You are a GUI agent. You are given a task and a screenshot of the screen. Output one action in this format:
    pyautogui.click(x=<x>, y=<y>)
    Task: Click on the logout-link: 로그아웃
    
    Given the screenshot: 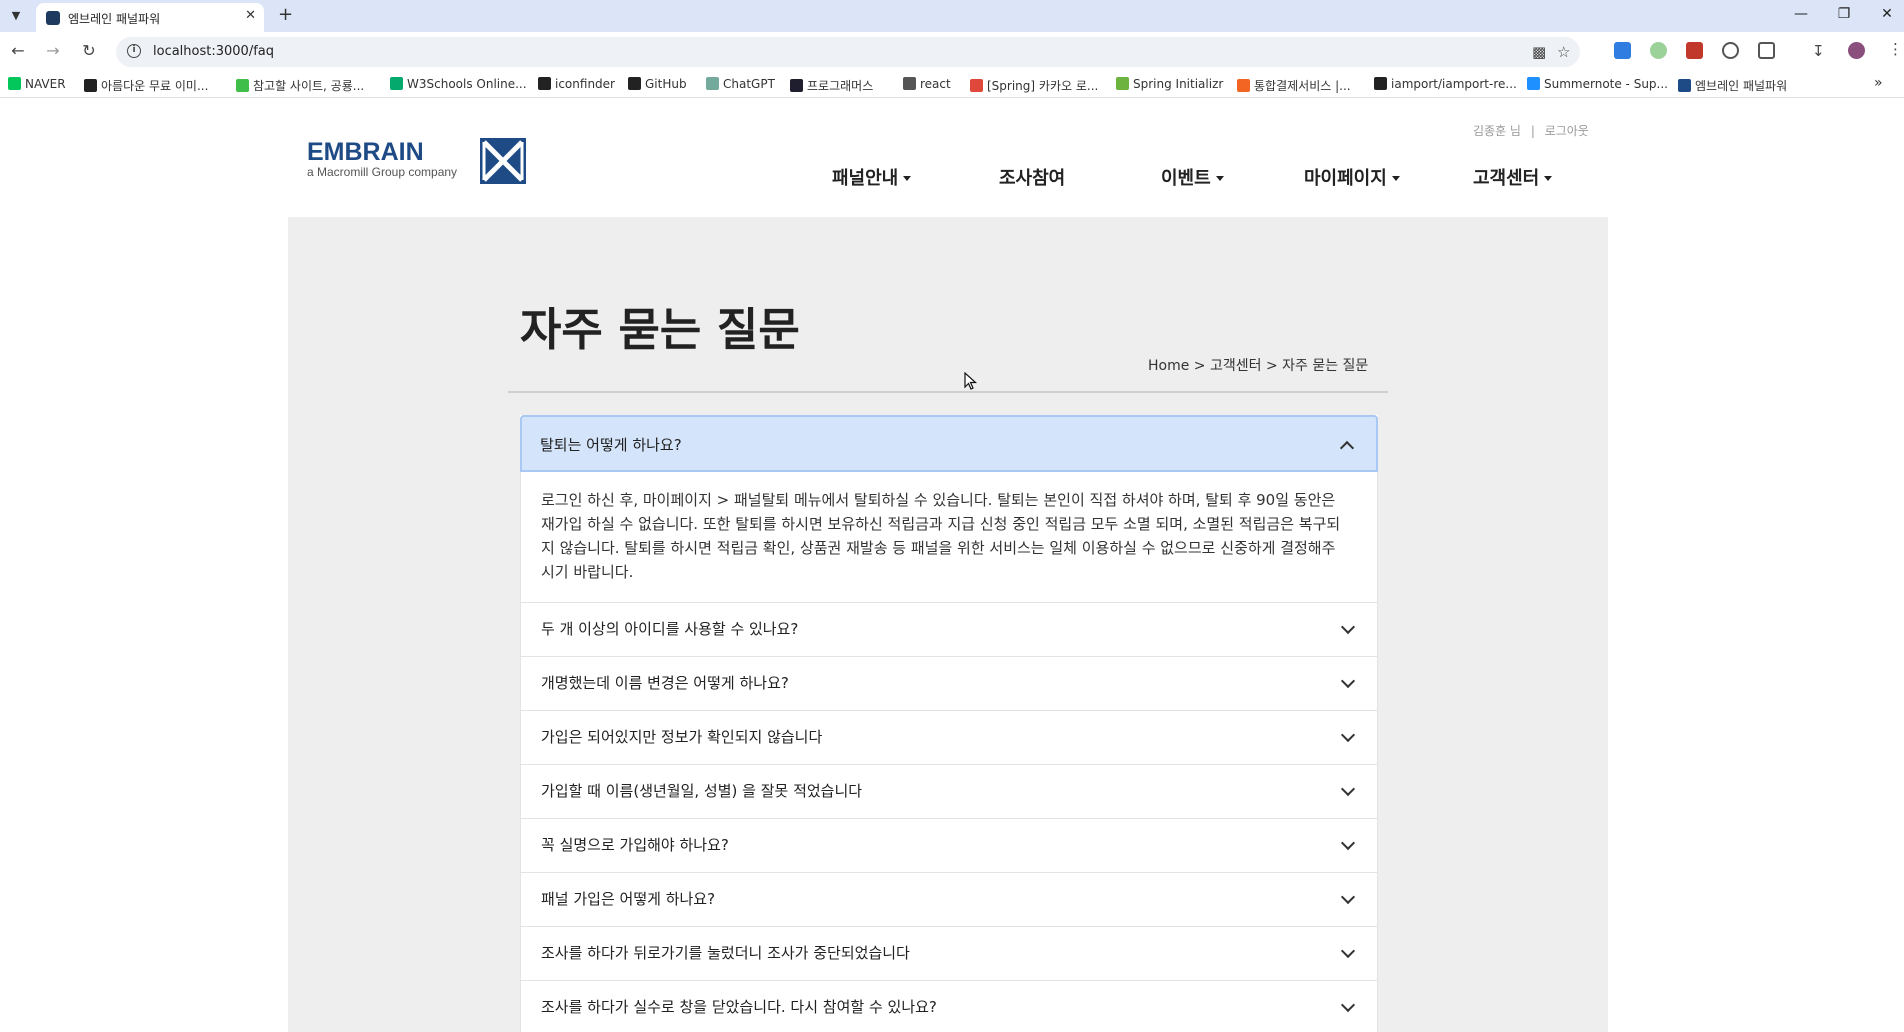 What is the action you would take?
    pyautogui.click(x=1567, y=131)
    